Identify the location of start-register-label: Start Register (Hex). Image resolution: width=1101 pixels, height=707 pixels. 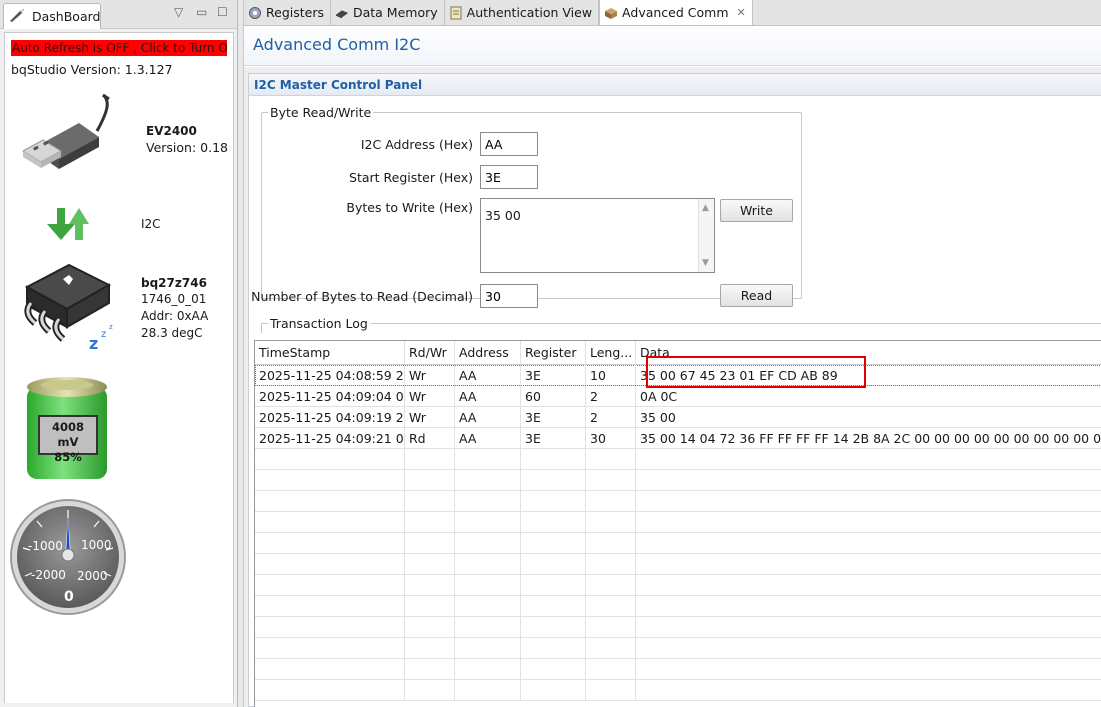
(411, 177).